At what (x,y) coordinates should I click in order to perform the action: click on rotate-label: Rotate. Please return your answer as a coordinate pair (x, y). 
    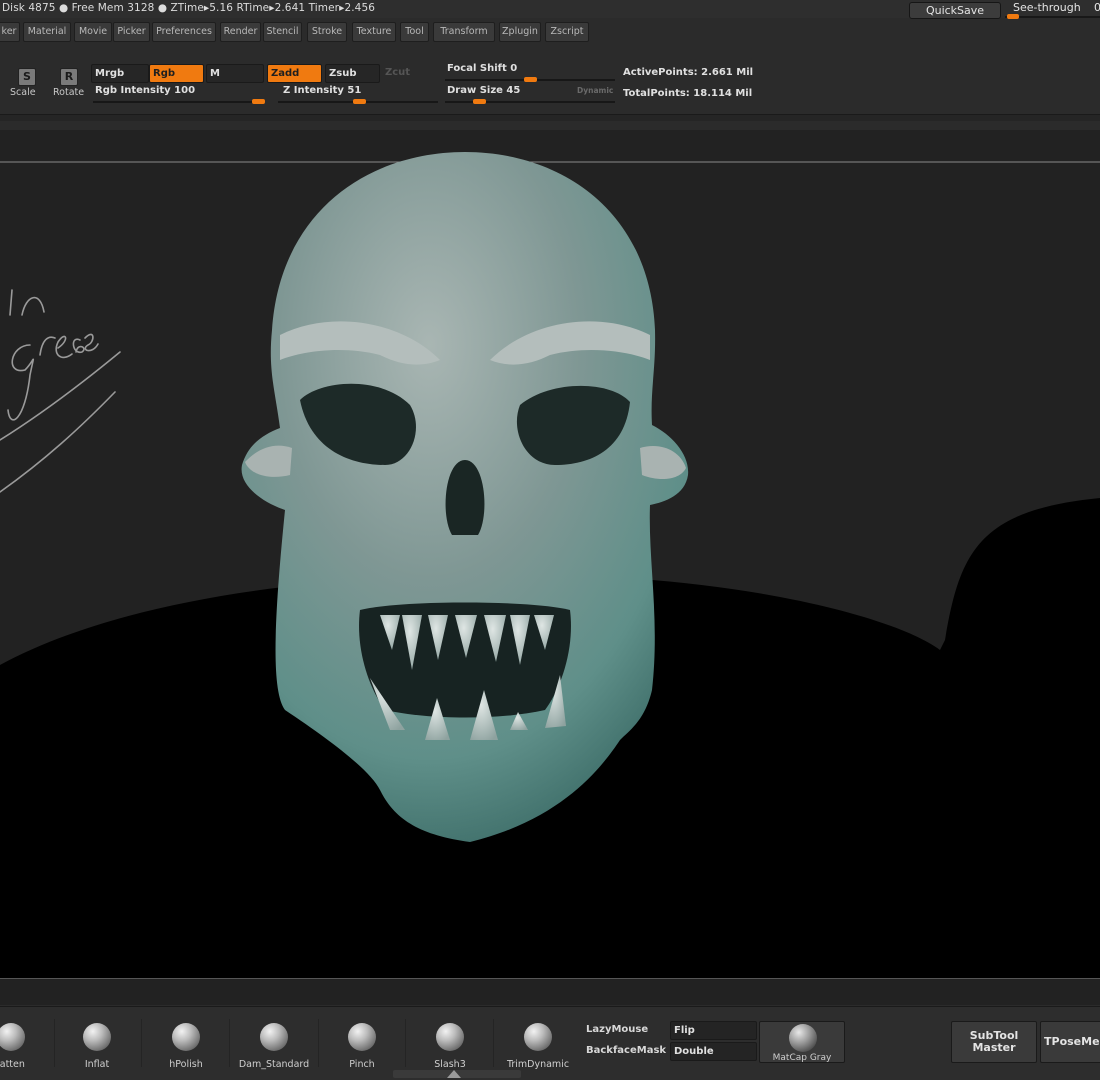
    Looking at the image, I should click on (69, 92).